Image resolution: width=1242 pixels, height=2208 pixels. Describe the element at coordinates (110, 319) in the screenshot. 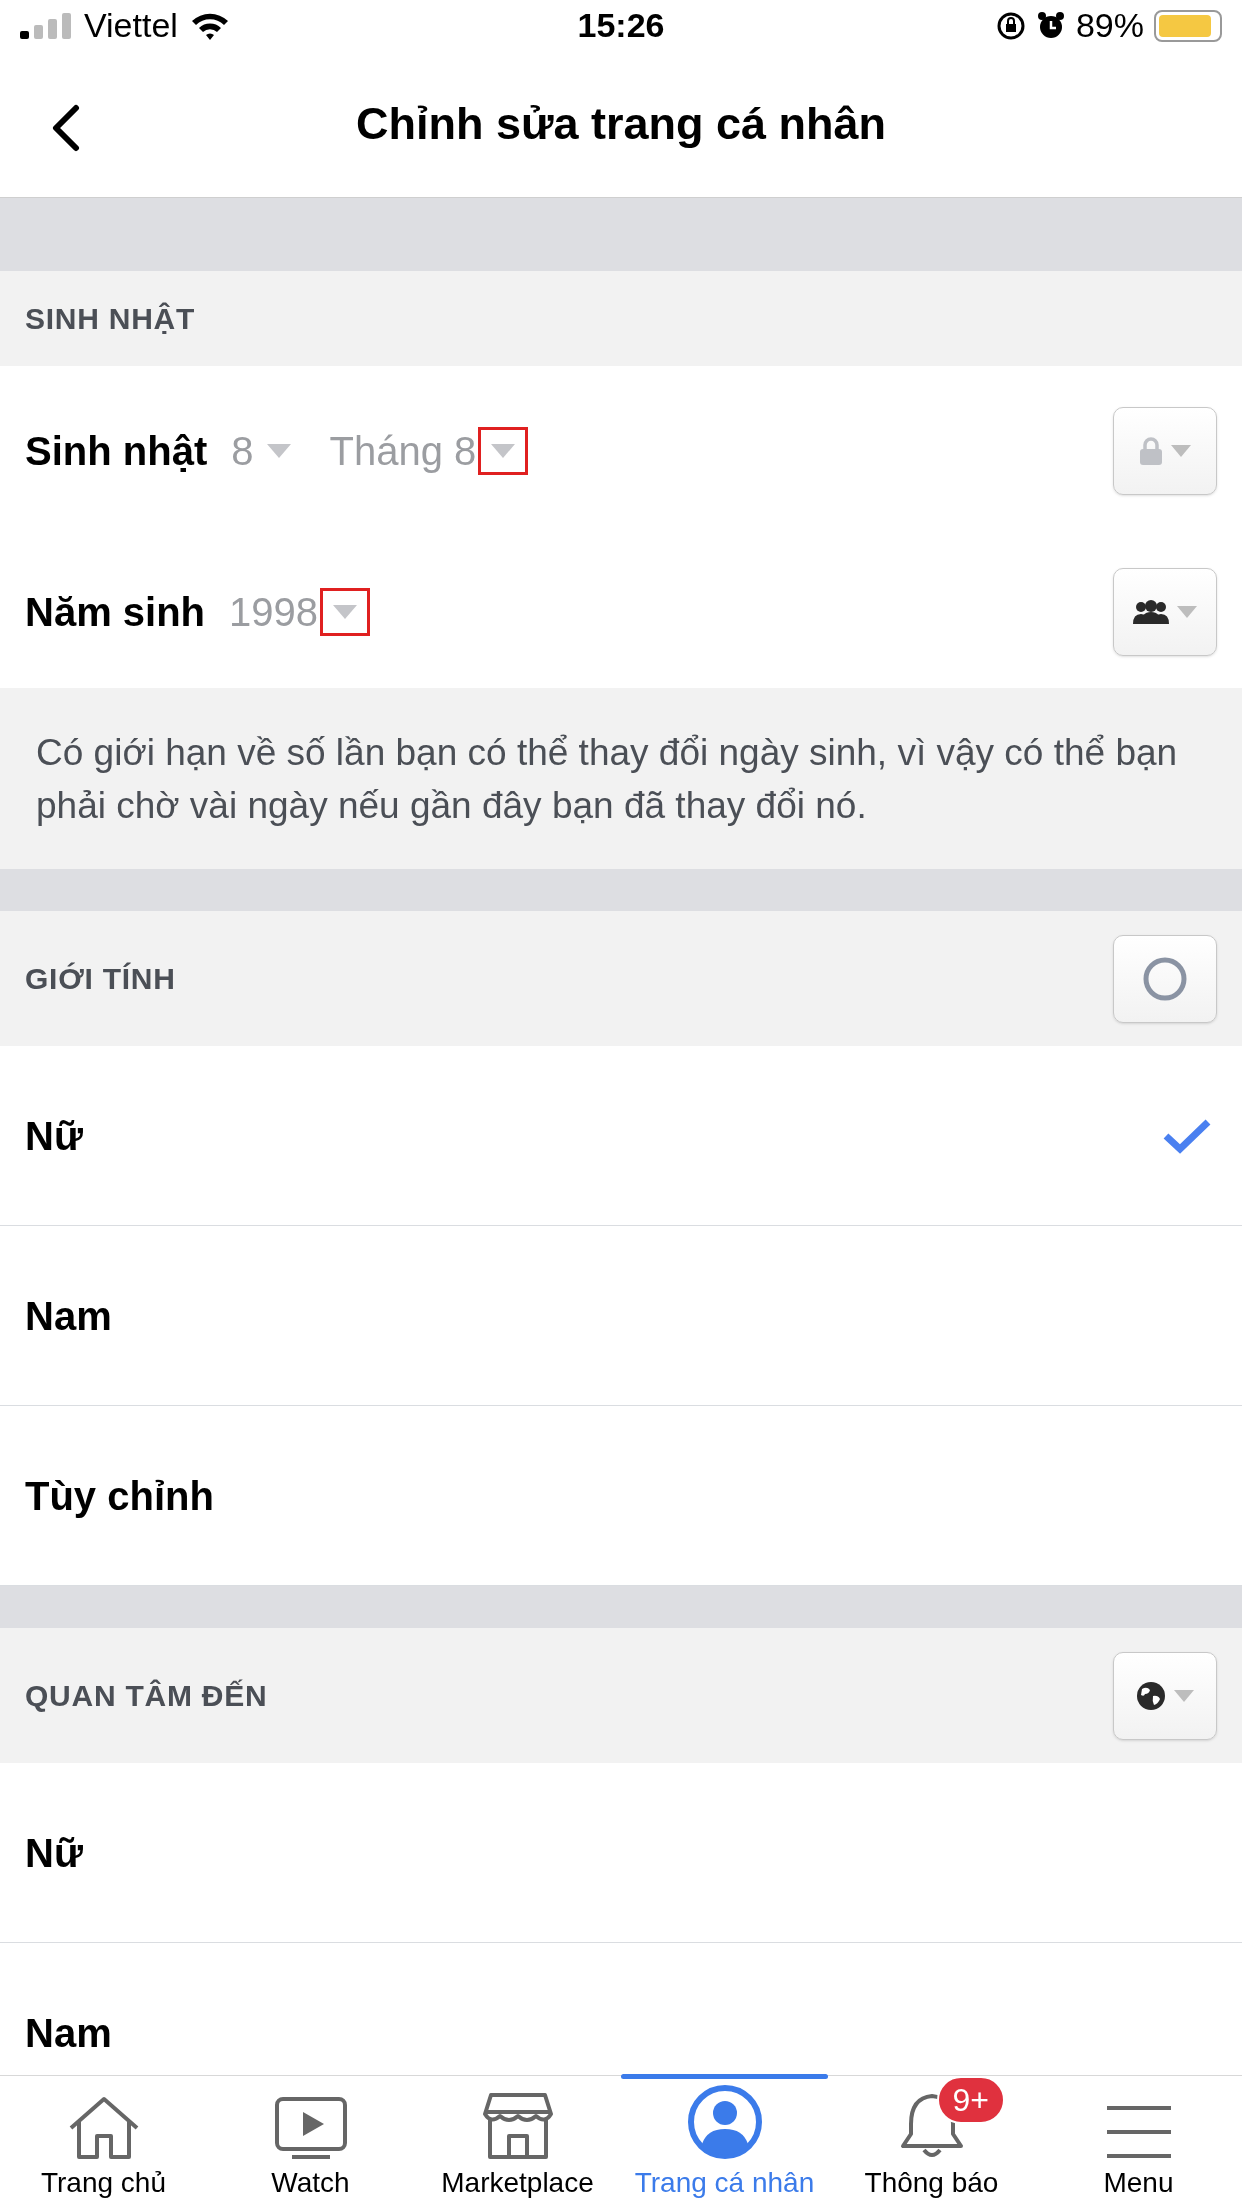

I see `section-header: SINH NHẬT` at that location.